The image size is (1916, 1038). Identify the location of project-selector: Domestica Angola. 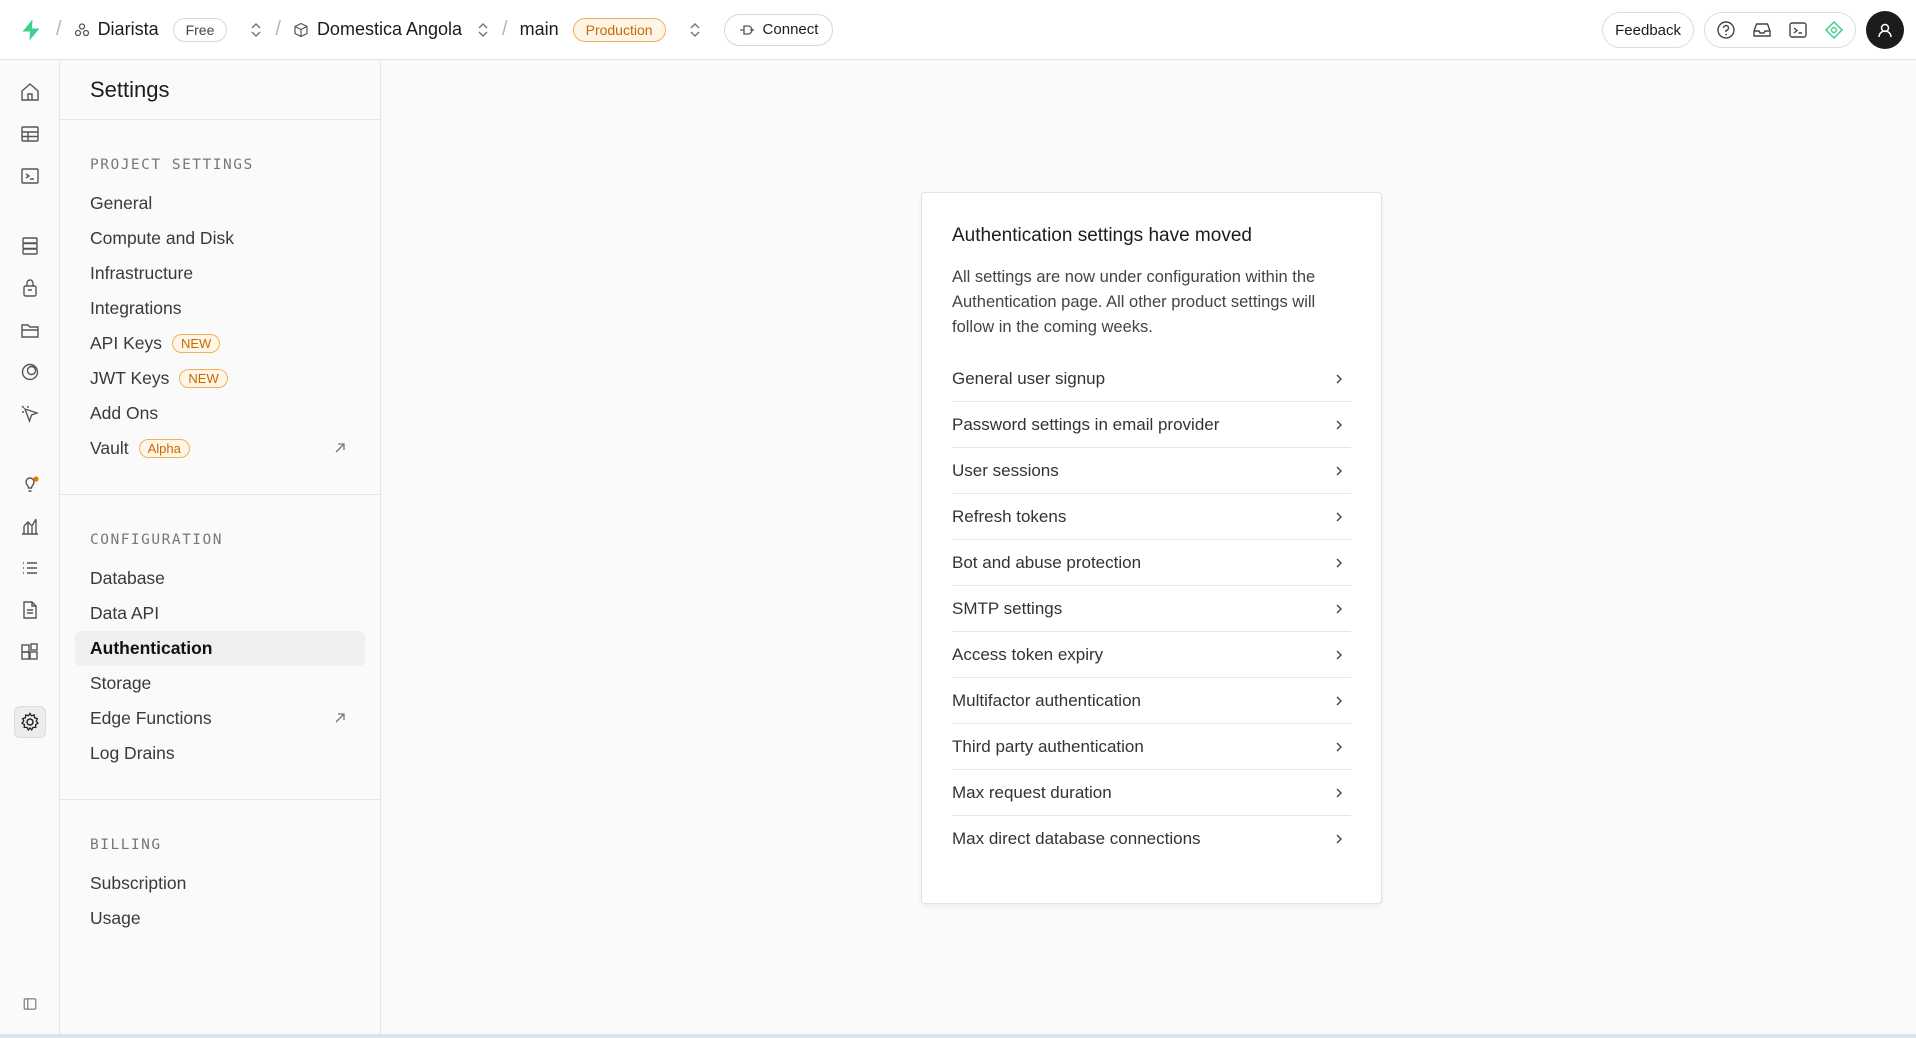
(391, 29).